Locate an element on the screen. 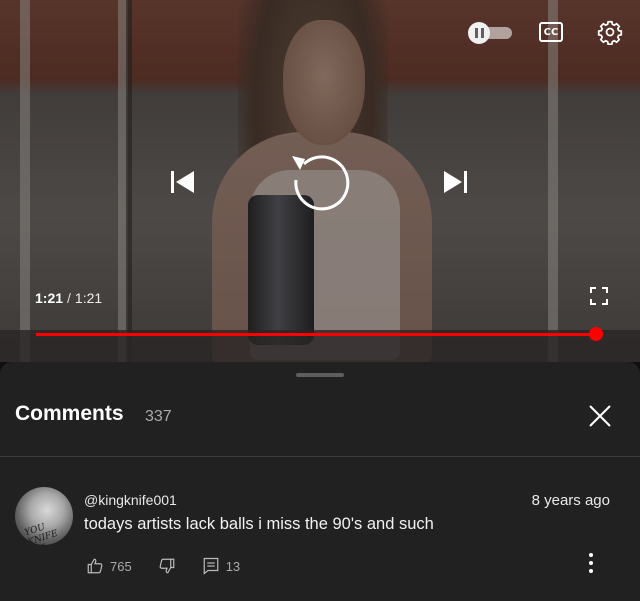 This screenshot has width=640, height=601. next-video-button is located at coordinates (456, 182).